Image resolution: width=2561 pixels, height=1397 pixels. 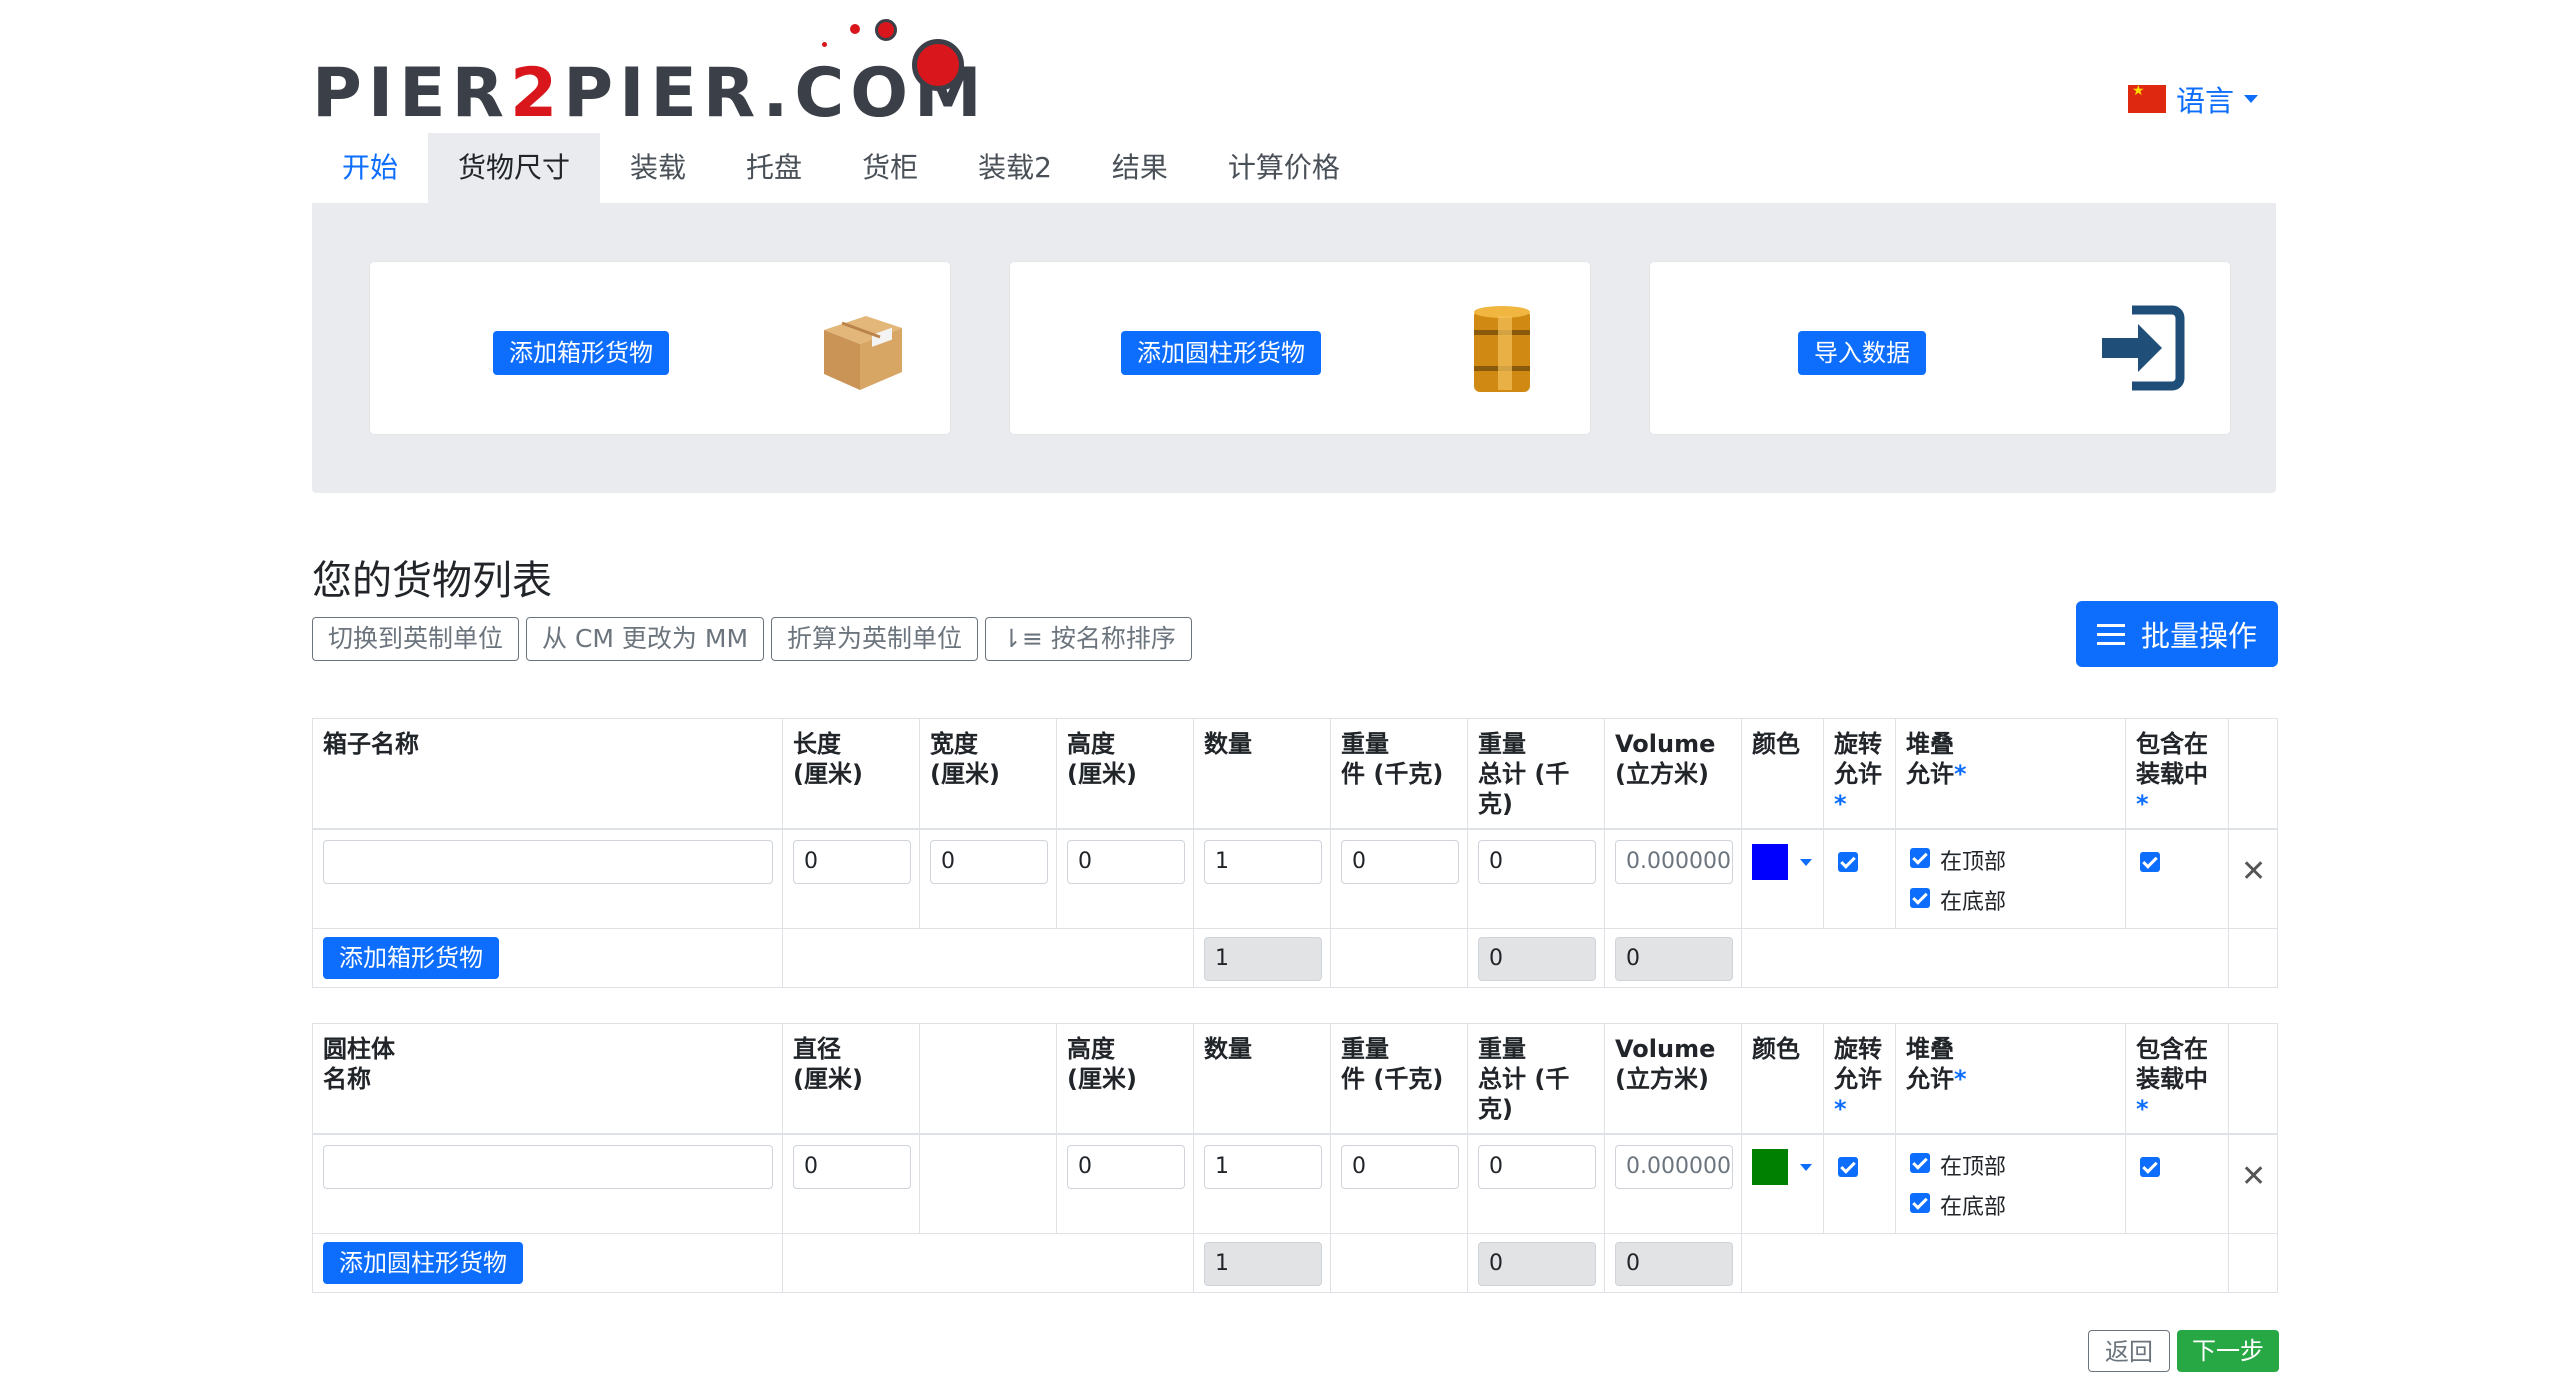 What do you see at coordinates (1263, 1167) in the screenshot?
I see `cyl-quantity-input: 1` at bounding box center [1263, 1167].